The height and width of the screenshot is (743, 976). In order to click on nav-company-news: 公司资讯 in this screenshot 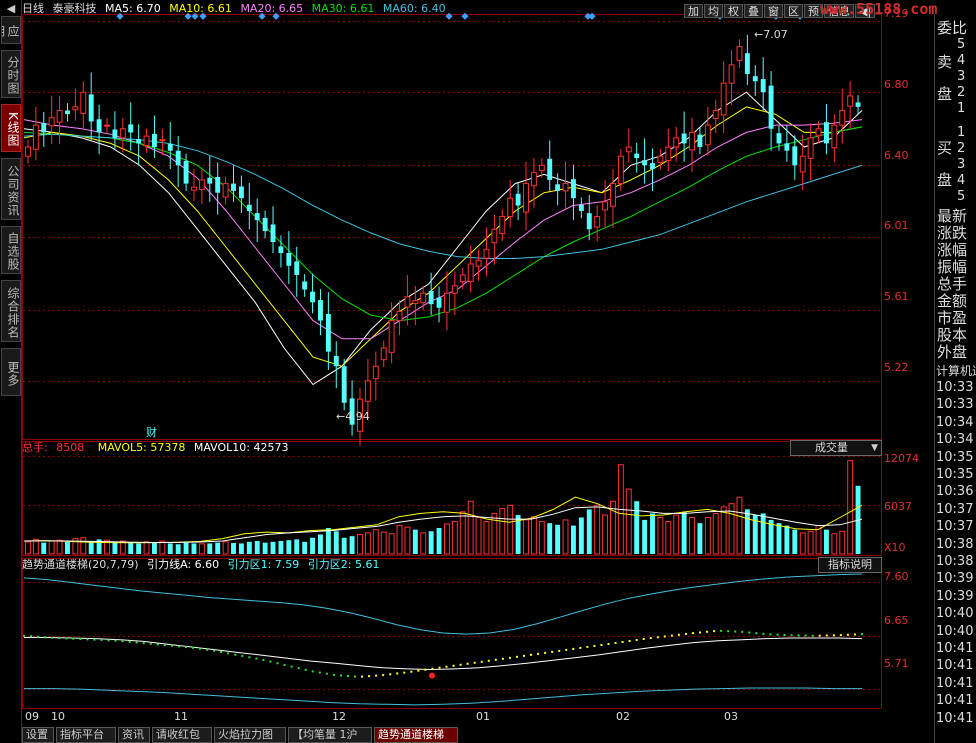, I will do `click(11, 189)`.